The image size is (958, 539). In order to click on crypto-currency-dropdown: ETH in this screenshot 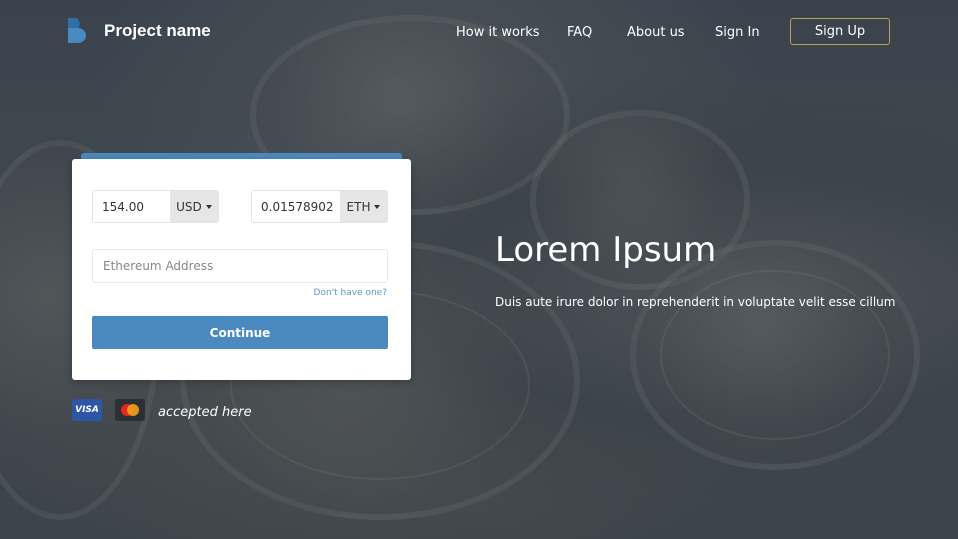, I will do `click(363, 206)`.